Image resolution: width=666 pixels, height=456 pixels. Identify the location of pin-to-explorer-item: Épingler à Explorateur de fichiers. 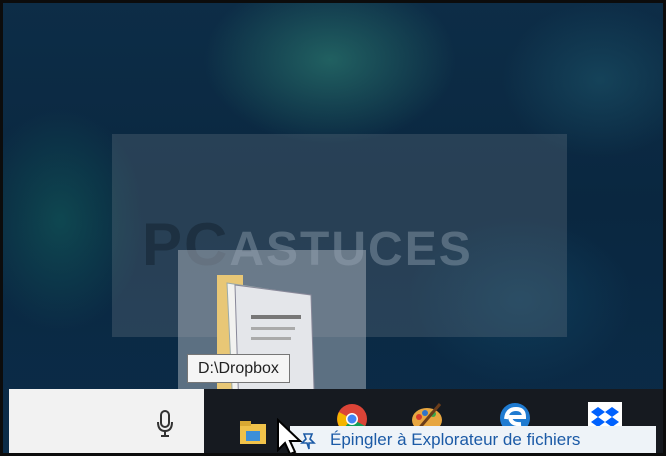
(473, 441).